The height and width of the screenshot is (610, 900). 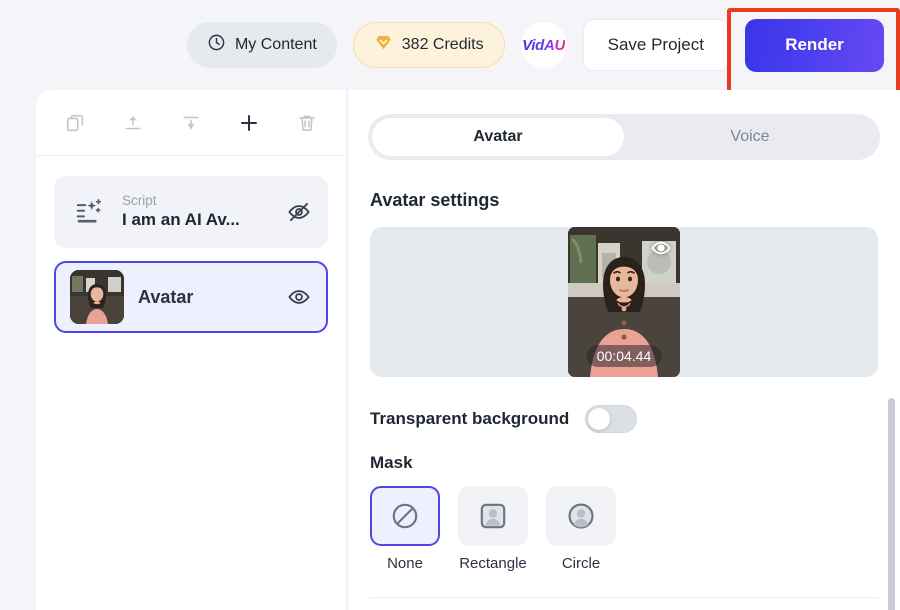 I want to click on rectangle-mask-icon, so click(x=493, y=516).